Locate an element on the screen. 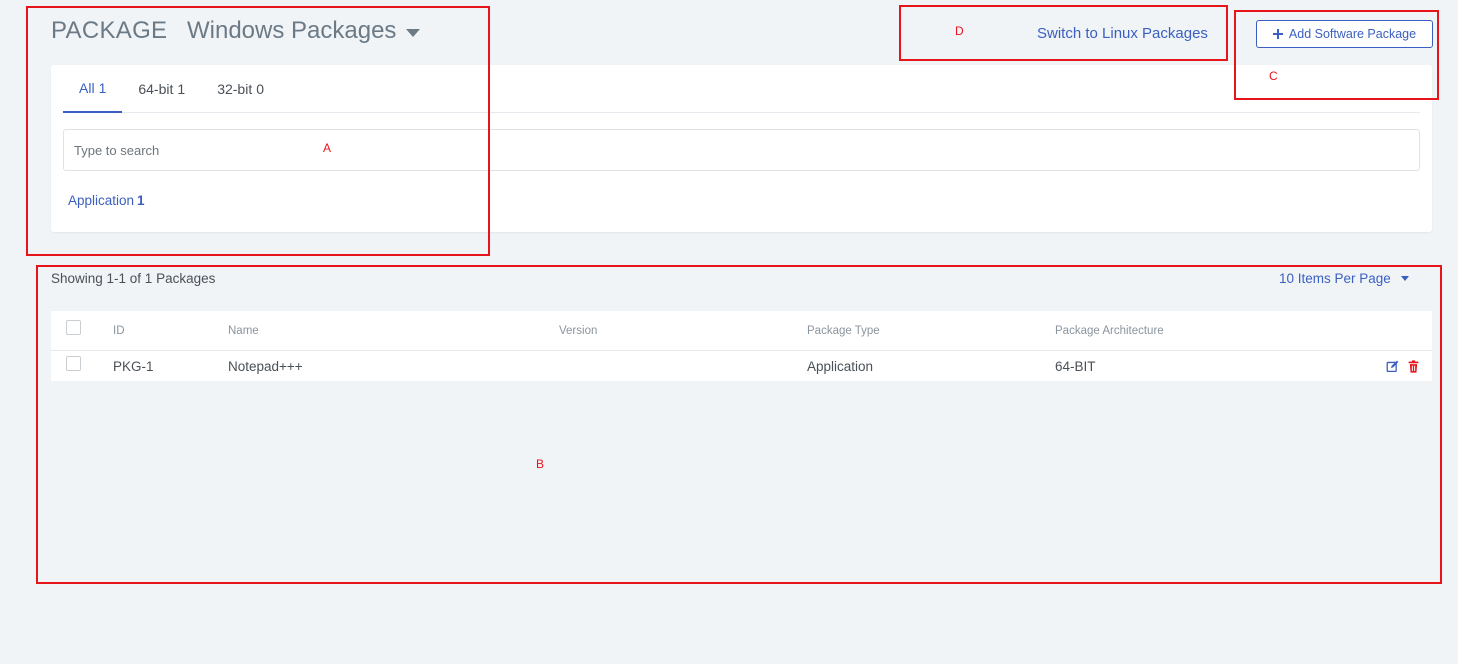  annotation-box-c is located at coordinates (1336, 55).